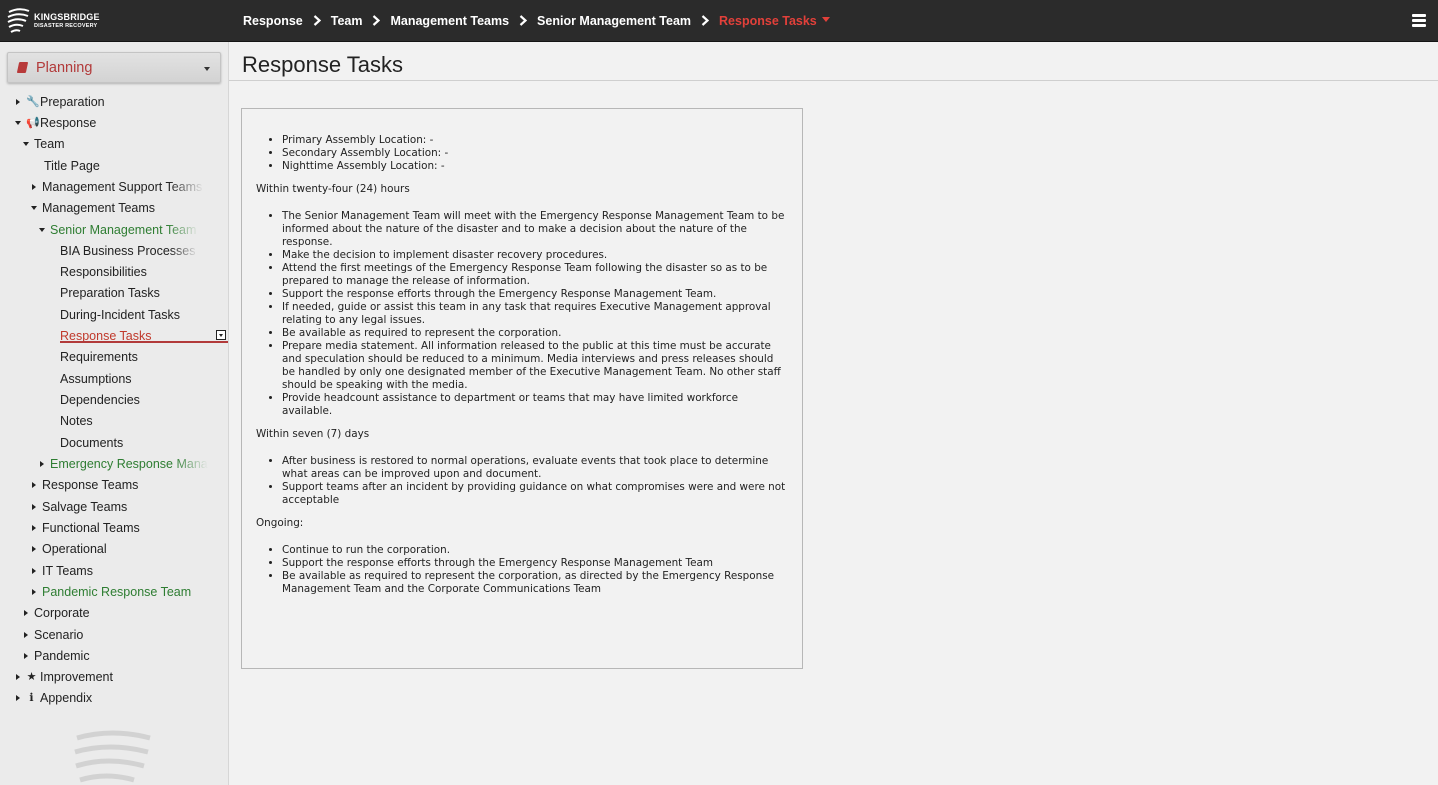 The image size is (1438, 785). I want to click on brand-subtitle: DISASTER RECOVERY, so click(66, 26).